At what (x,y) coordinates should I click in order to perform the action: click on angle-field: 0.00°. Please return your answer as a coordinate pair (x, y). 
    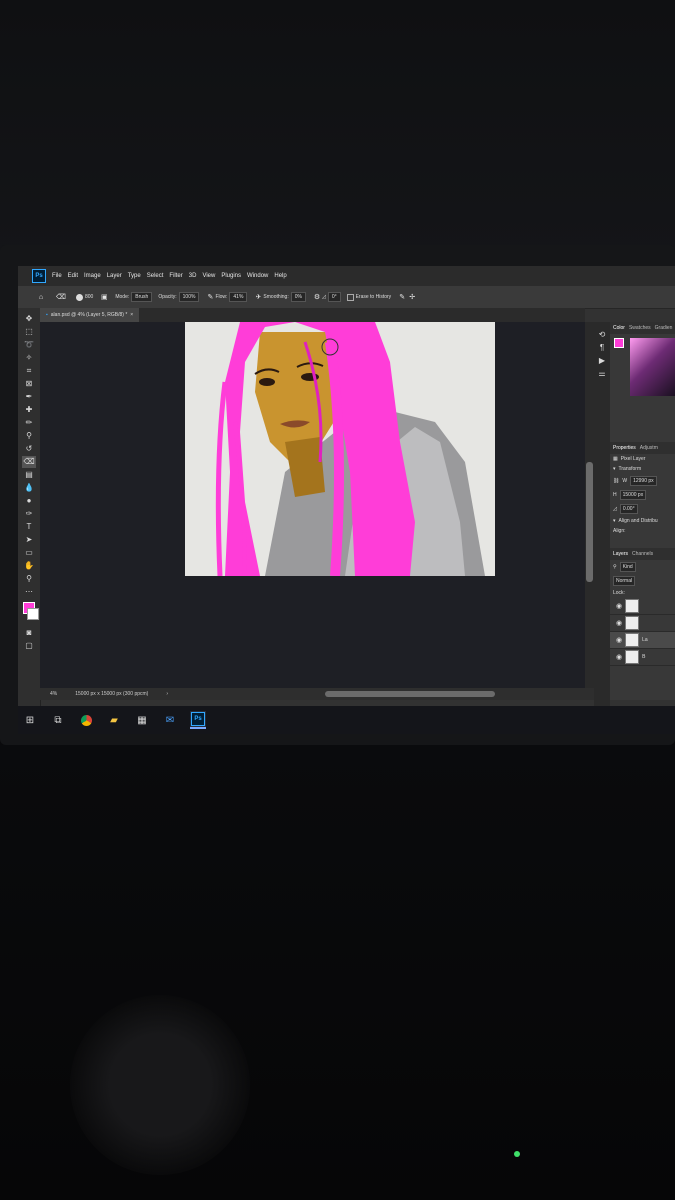
    Looking at the image, I should click on (628, 509).